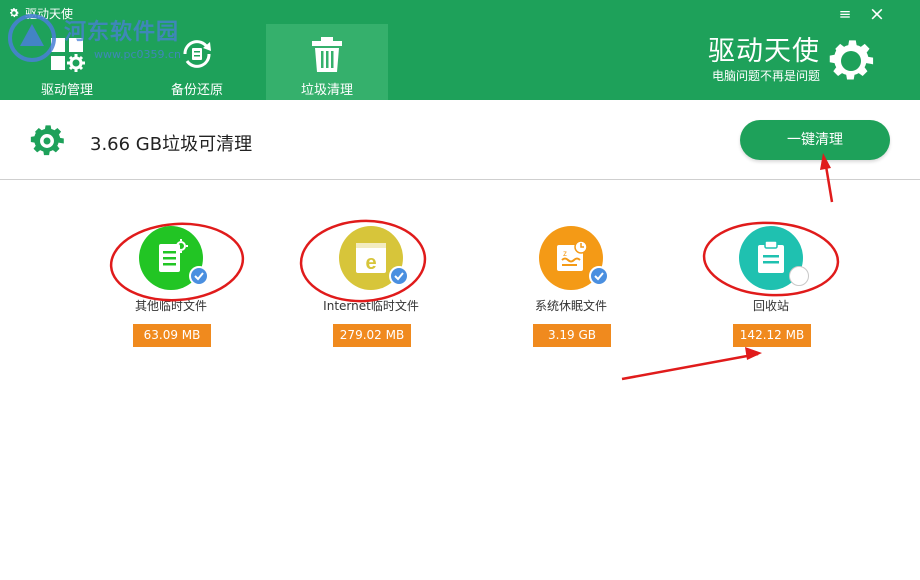  Describe the element at coordinates (196, 90) in the screenshot. I see `tab-label: 备份还原` at that location.